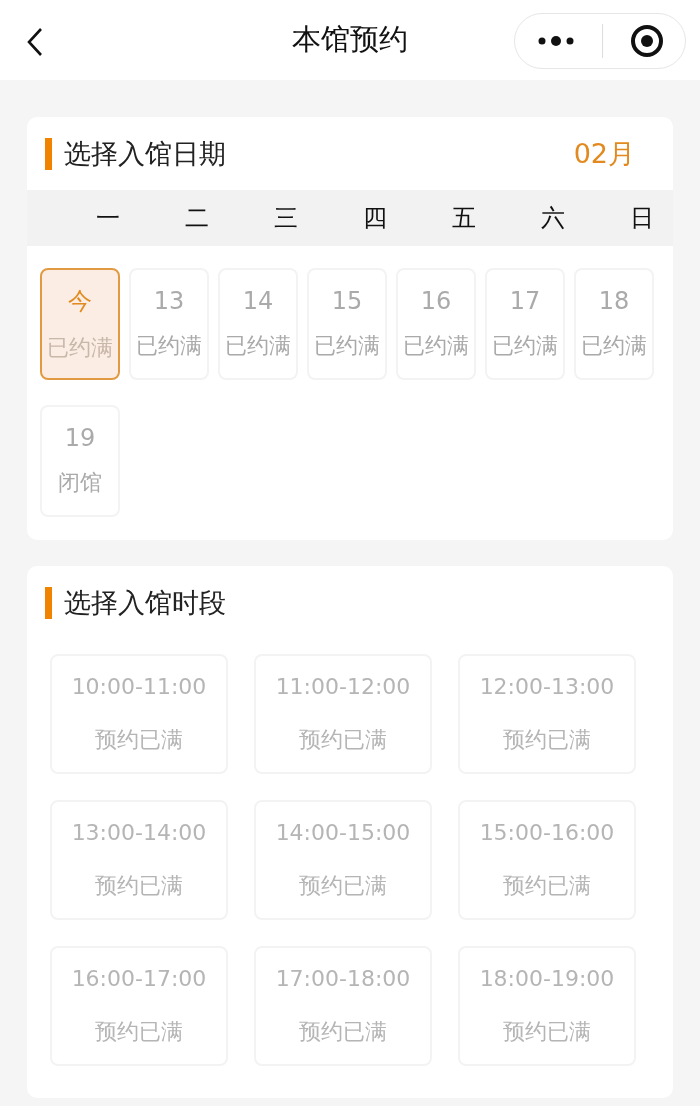 The image size is (700, 1106). Describe the element at coordinates (139, 978) in the screenshot. I see `slot-time: 16:00-17:00` at that location.